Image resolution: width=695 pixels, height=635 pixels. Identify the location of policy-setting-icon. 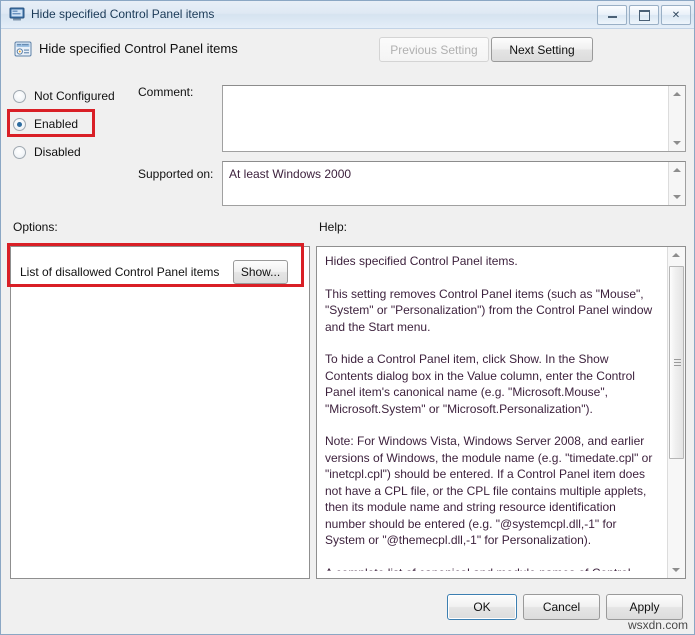
(23, 49).